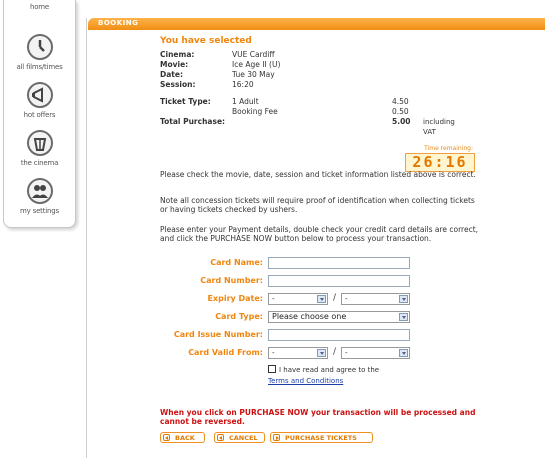 This screenshot has height=458, width=545. I want to click on expiry-date-label: Expiry Date:, so click(235, 298).